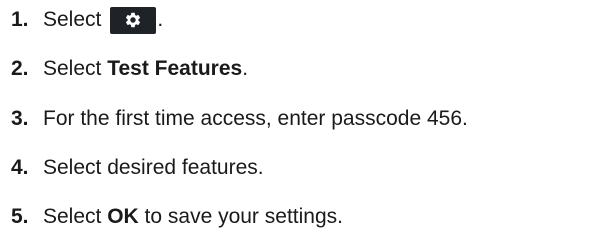 This screenshot has height=244, width=597. What do you see at coordinates (20, 118) in the screenshot?
I see `step-number: 3.` at bounding box center [20, 118].